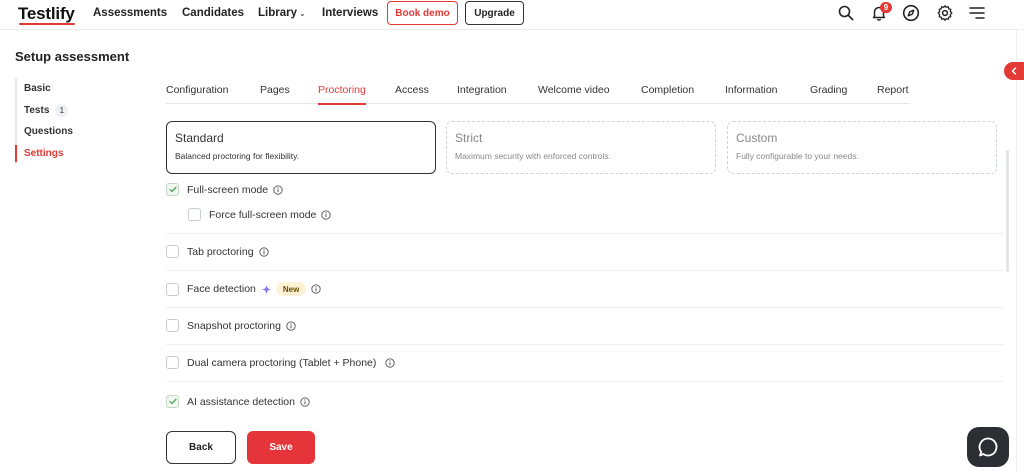  Describe the element at coordinates (281, 447) in the screenshot. I see `save-button: Save` at that location.